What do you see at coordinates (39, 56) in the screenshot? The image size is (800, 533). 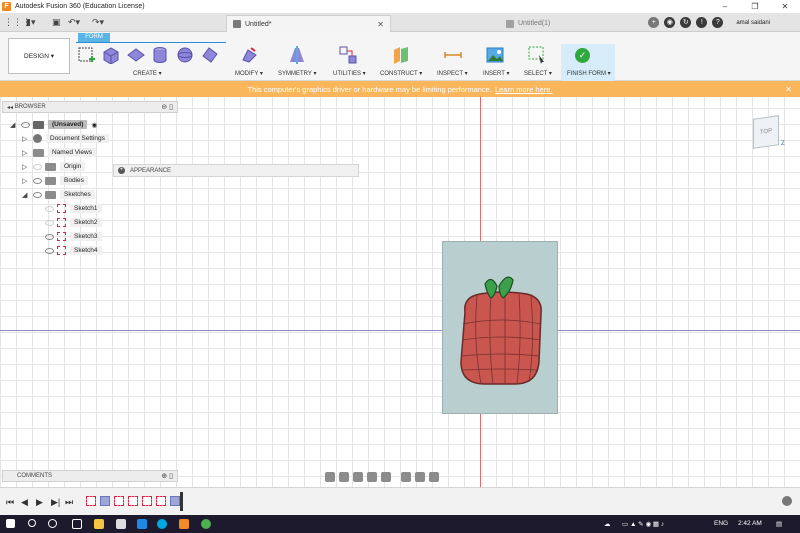 I see `workspace-switcher: DESIGN ▾` at bounding box center [39, 56].